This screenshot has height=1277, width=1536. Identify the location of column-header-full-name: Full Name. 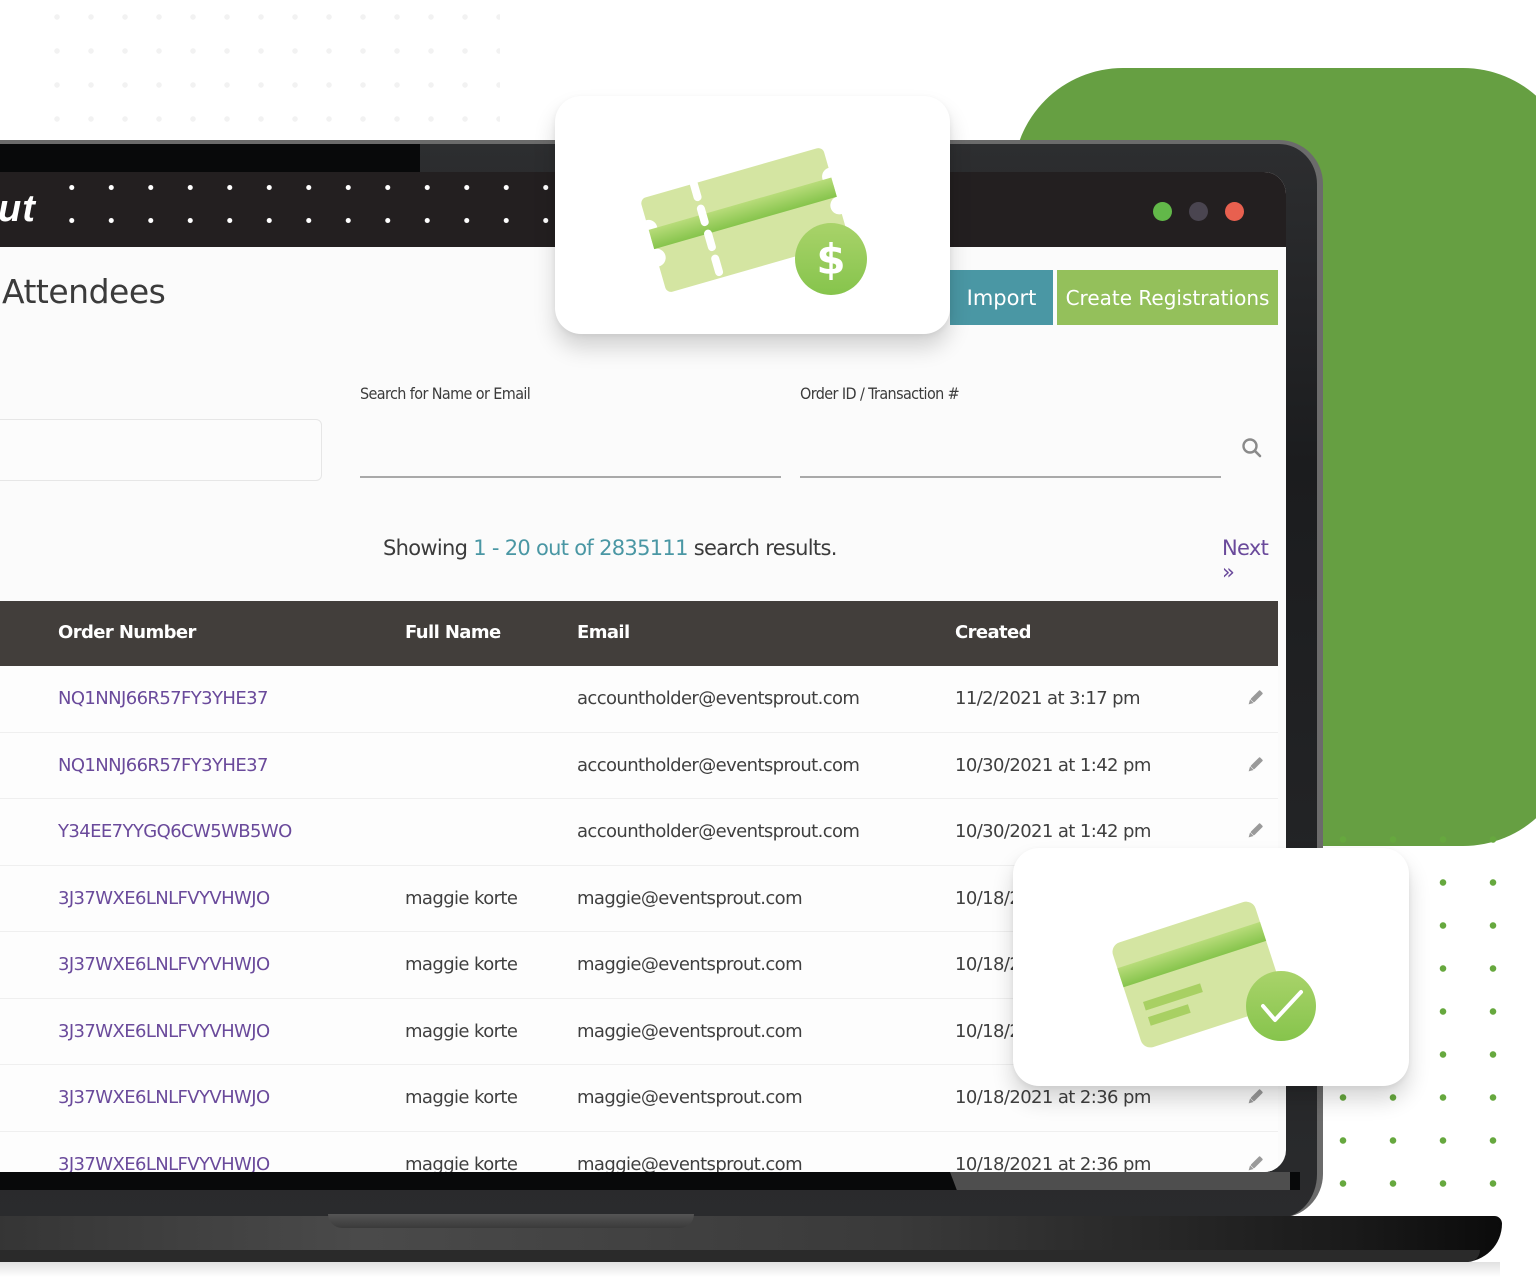
(453, 632).